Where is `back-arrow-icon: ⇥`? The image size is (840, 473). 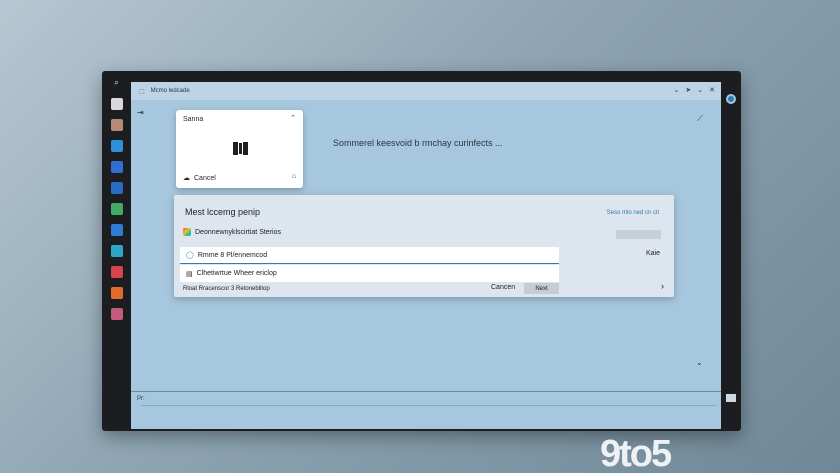
back-arrow-icon: ⇥ is located at coordinates (140, 112).